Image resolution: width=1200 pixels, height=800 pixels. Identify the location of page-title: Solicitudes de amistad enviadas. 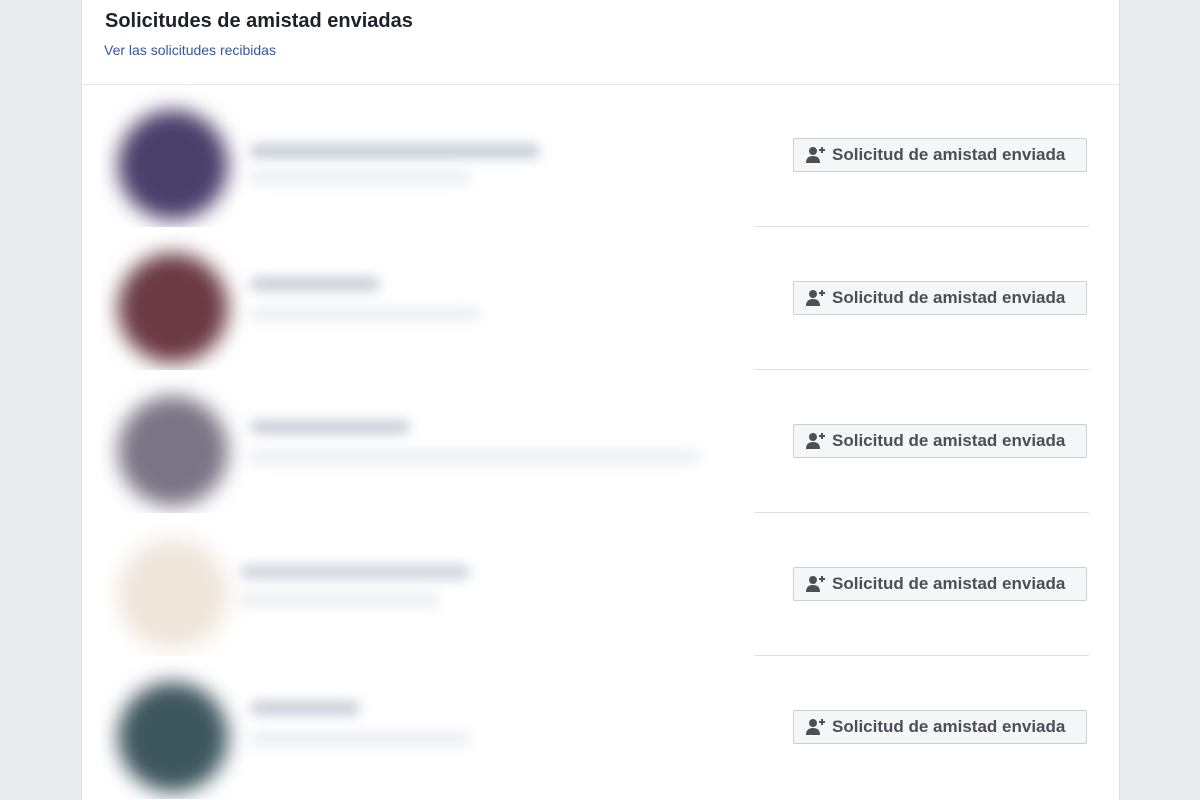
(259, 21).